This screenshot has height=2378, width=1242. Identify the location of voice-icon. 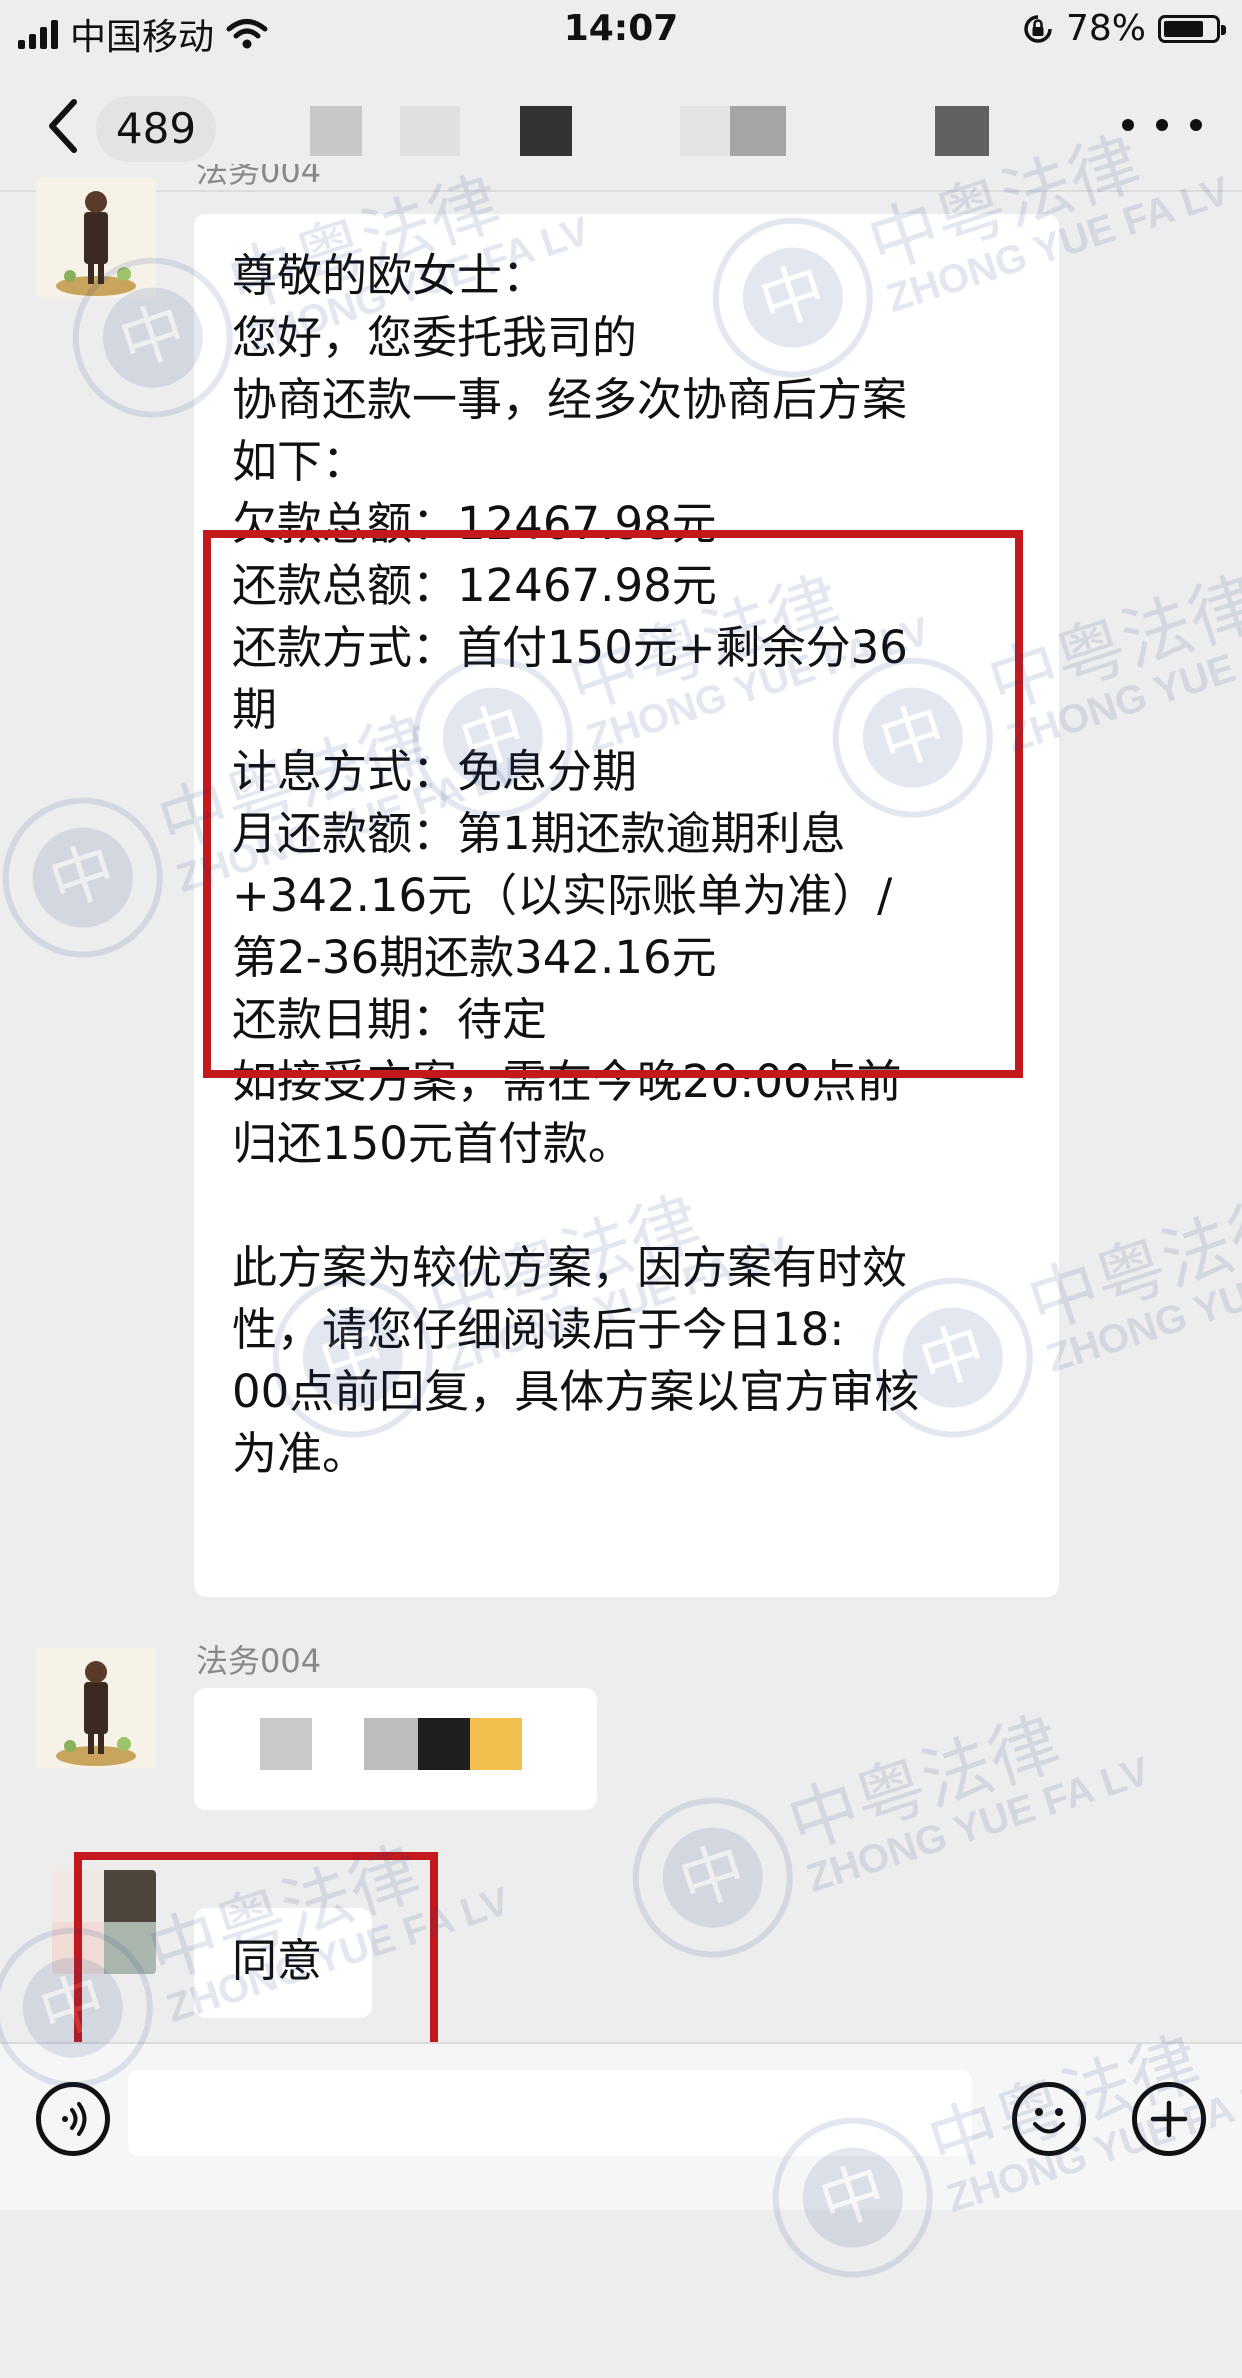
(73, 2119).